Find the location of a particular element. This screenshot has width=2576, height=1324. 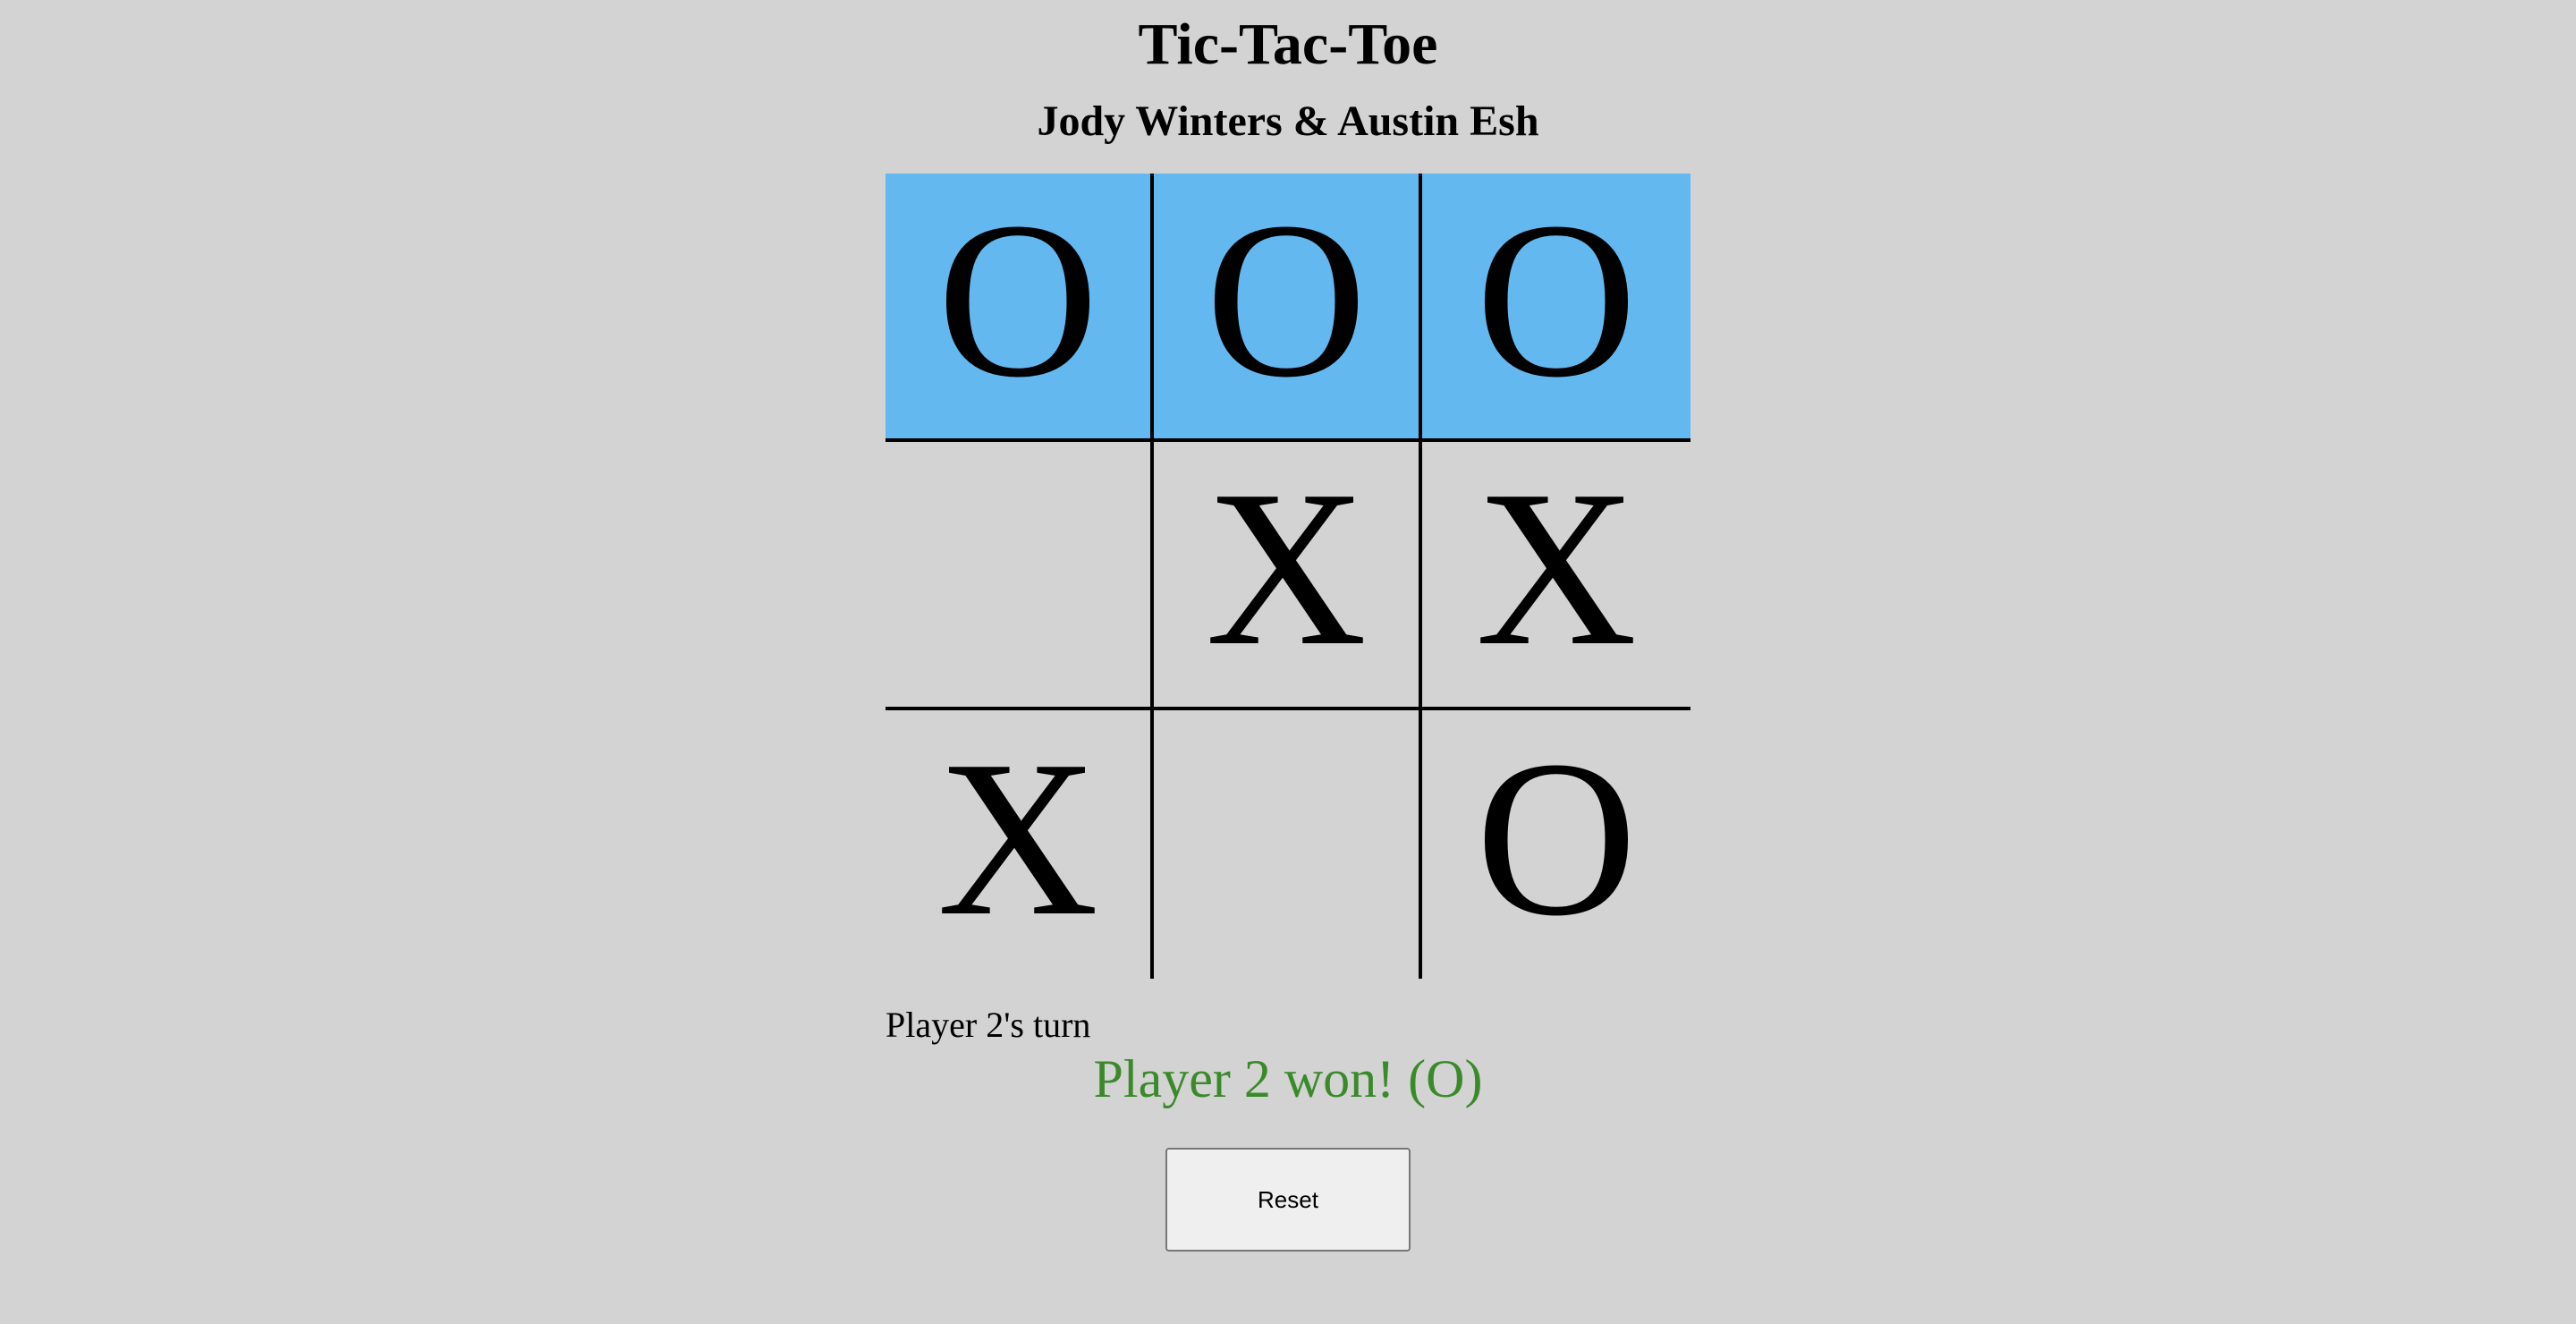

board-cell-1-2: X is located at coordinates (1556, 576).